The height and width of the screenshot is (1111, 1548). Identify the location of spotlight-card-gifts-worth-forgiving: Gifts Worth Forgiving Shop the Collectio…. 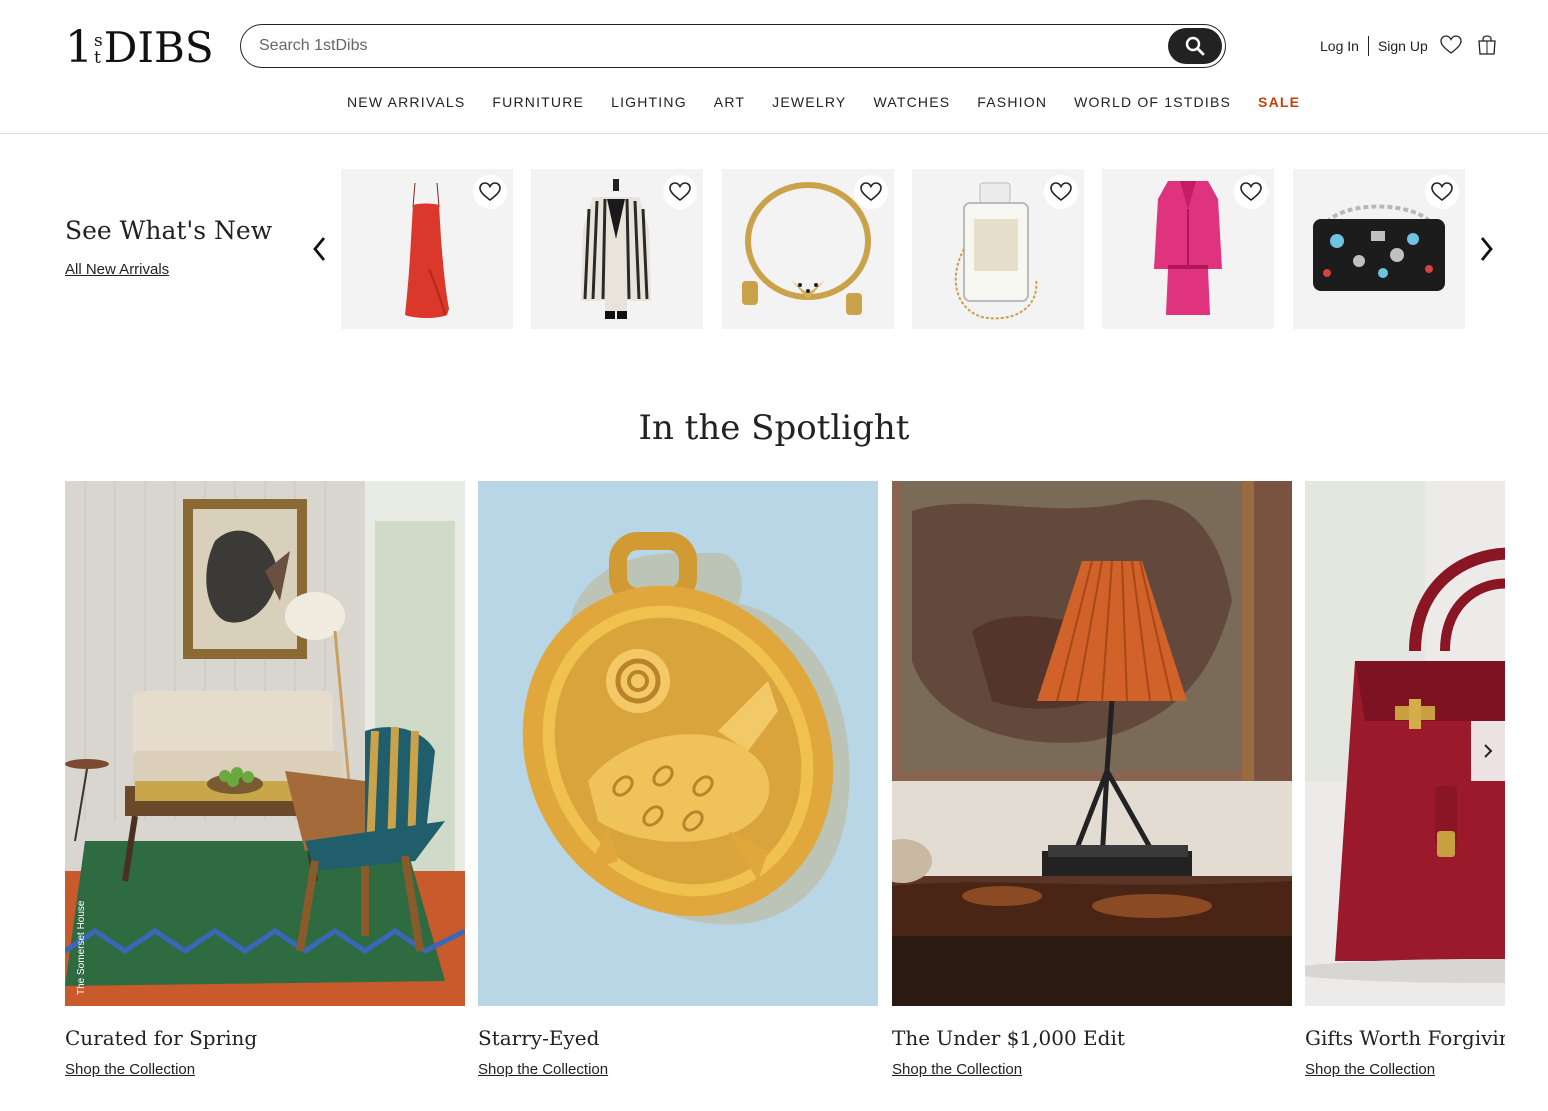
(1405, 791).